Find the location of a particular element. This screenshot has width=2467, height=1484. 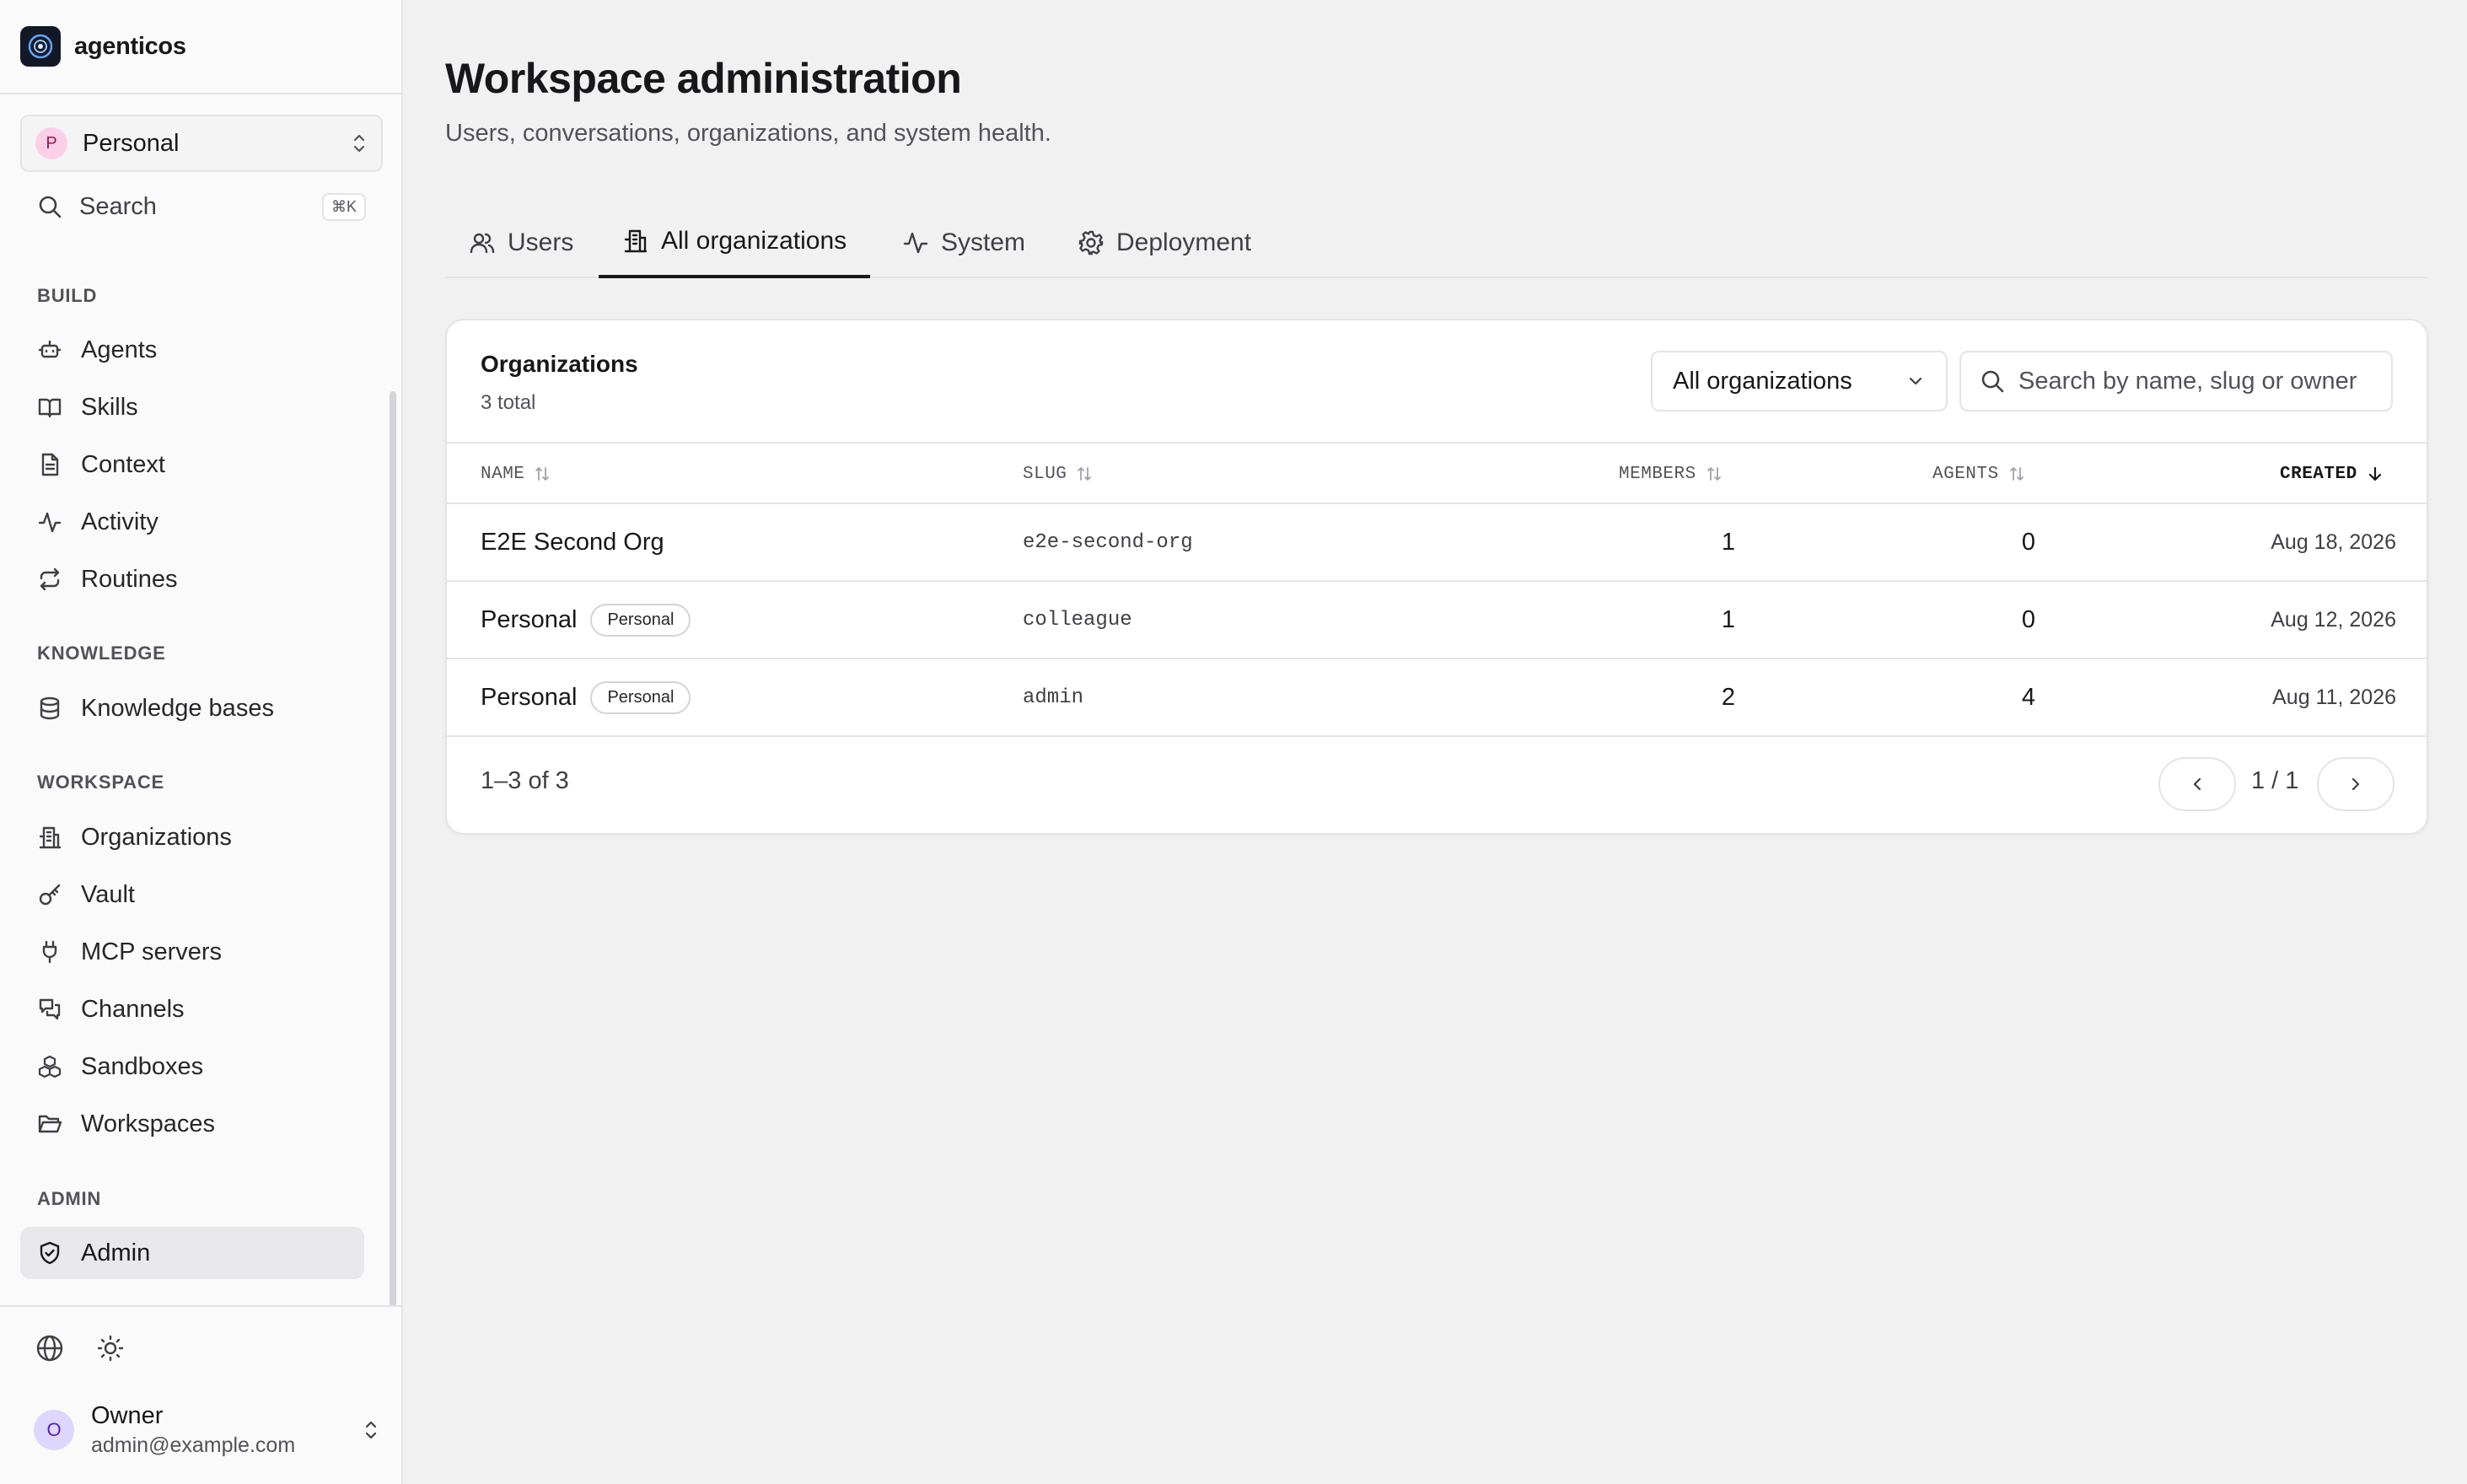

org-created: Aug 18, 2026 is located at coordinates (2333, 542).